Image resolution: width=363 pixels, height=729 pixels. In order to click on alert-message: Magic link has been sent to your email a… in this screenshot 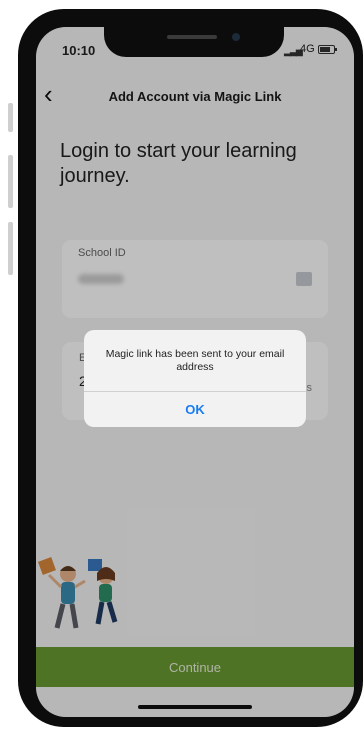, I will do `click(195, 360)`.